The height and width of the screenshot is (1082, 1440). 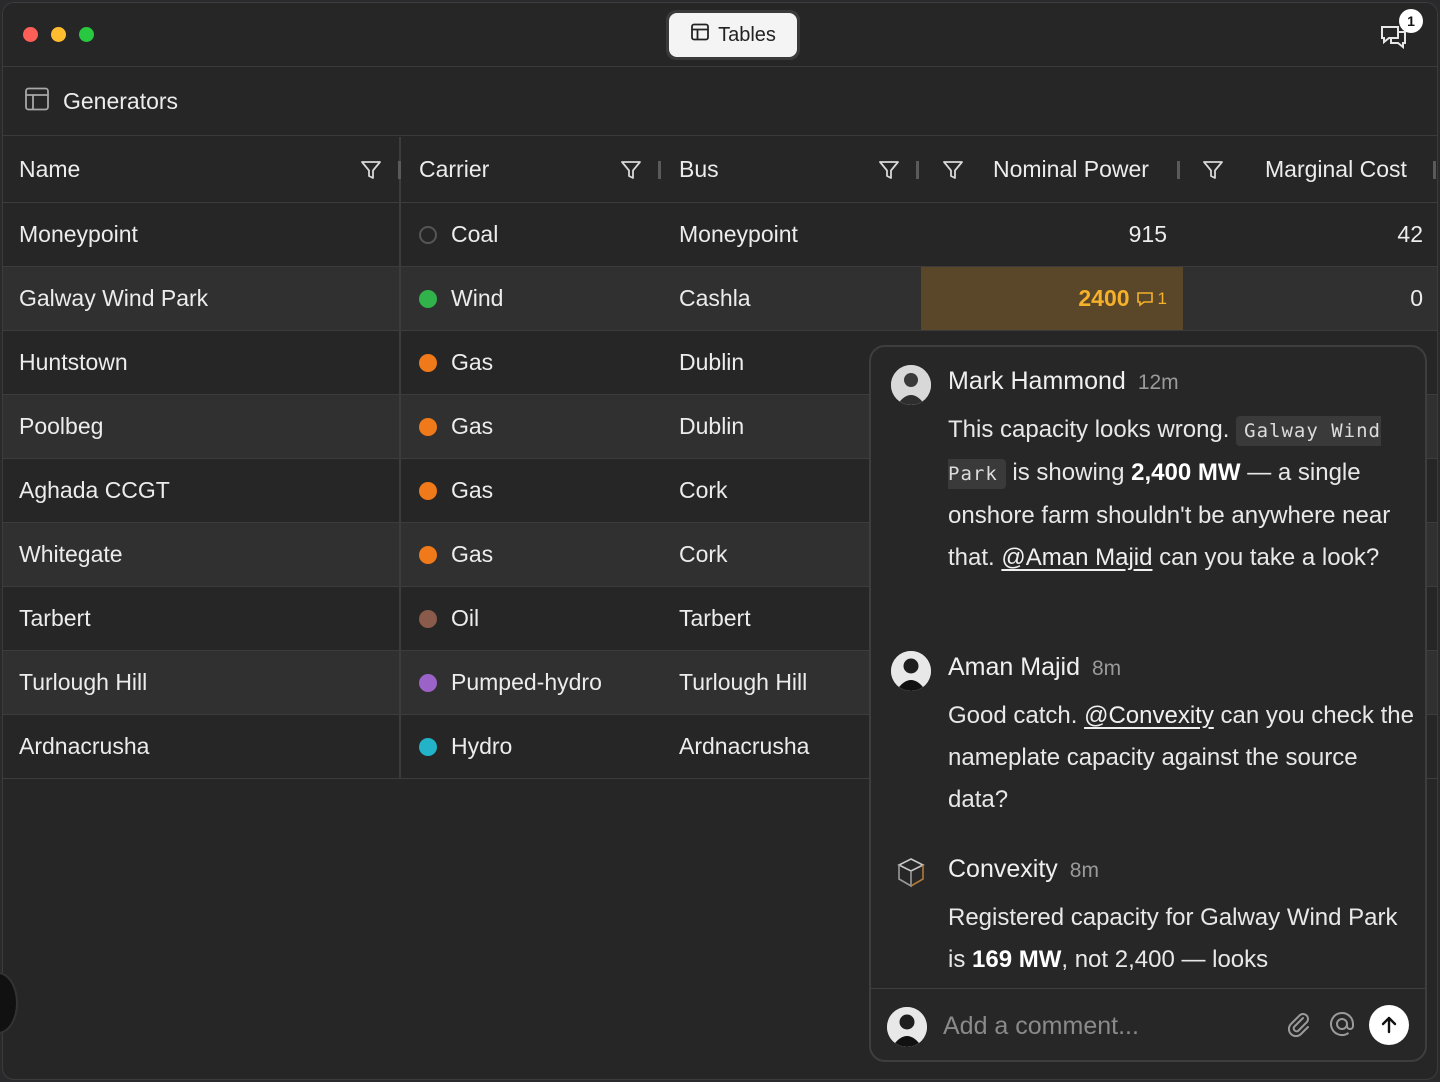 What do you see at coordinates (720, 102) in the screenshot?
I see `table-header-bar: Generators` at bounding box center [720, 102].